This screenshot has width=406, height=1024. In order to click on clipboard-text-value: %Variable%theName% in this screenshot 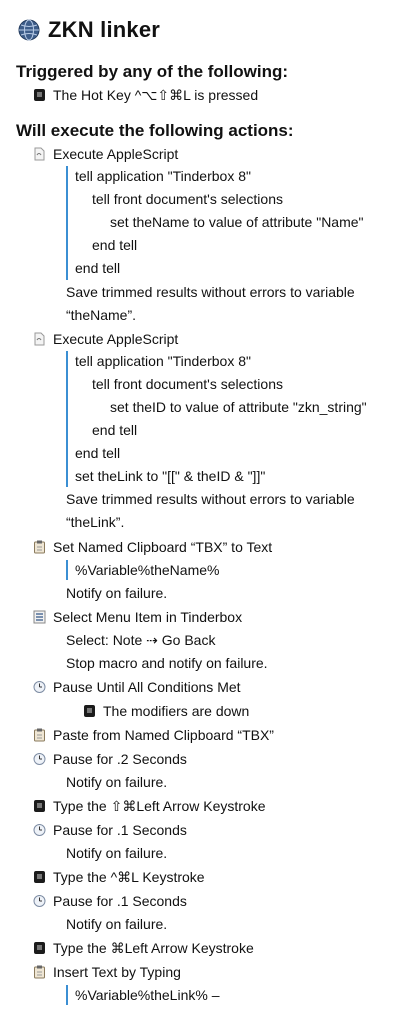, I will do `click(147, 570)`.